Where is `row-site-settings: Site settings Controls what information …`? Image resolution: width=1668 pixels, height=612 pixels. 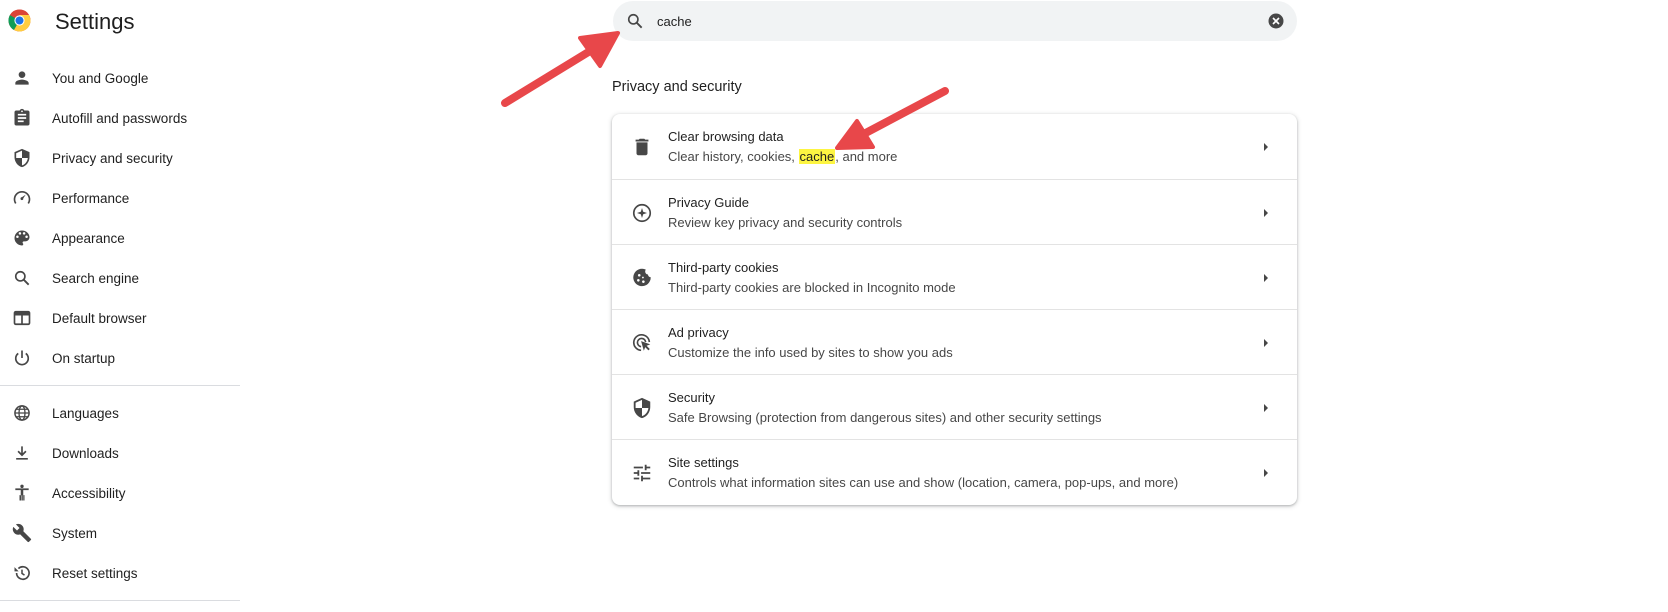
row-site-settings: Site settings Controls what information … is located at coordinates (954, 472).